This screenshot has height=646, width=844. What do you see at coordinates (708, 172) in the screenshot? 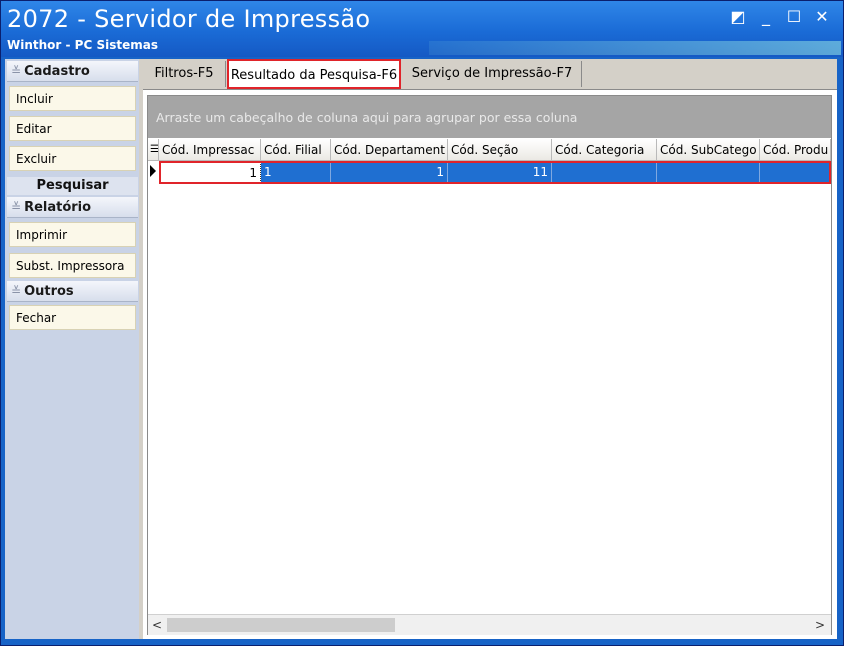
I see `cell-cod-subcategoria` at bounding box center [708, 172].